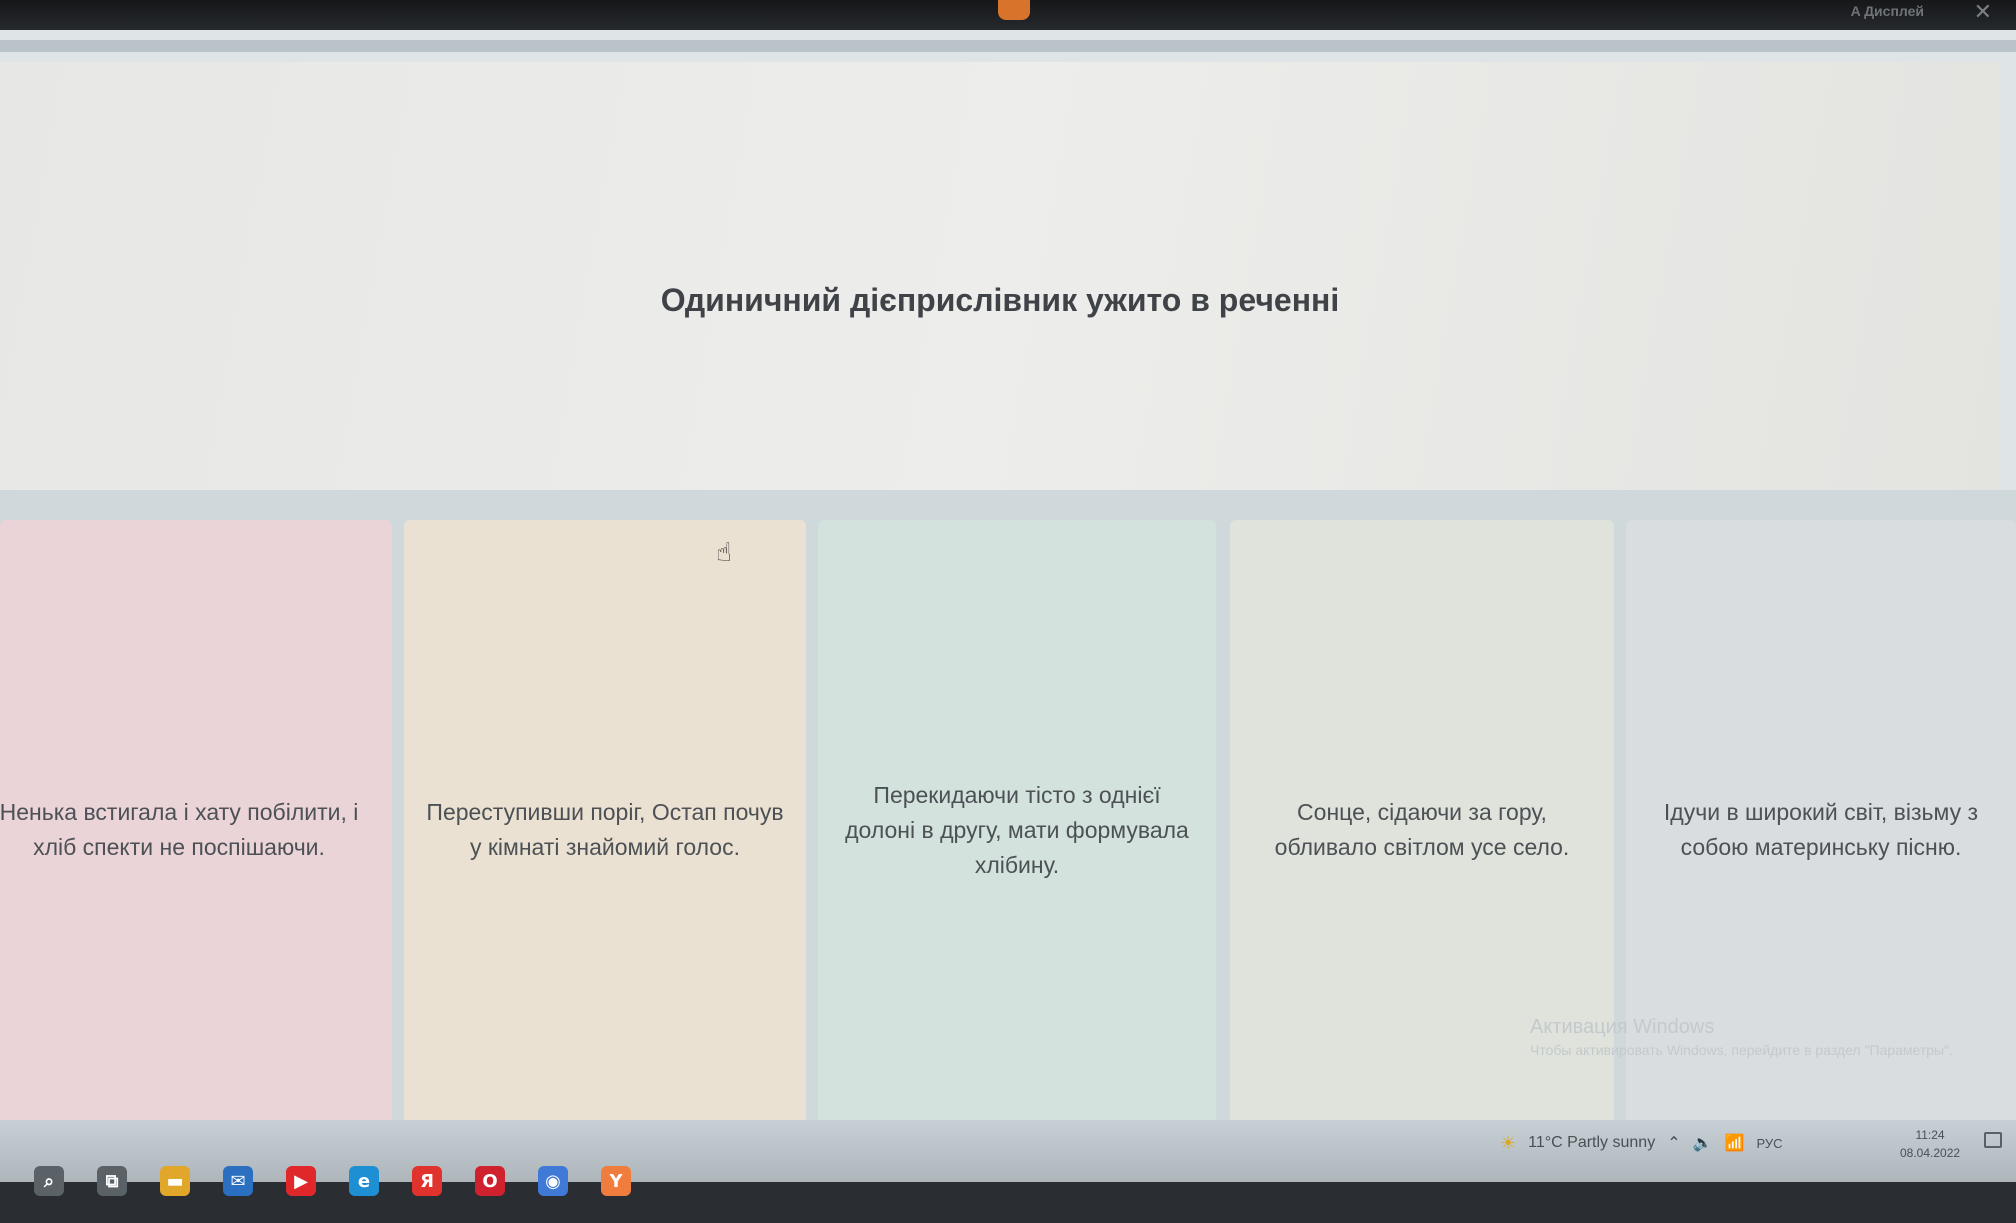 This screenshot has height=1223, width=2016. What do you see at coordinates (1887, 11) in the screenshot?
I see `account-label: A Дисплей` at bounding box center [1887, 11].